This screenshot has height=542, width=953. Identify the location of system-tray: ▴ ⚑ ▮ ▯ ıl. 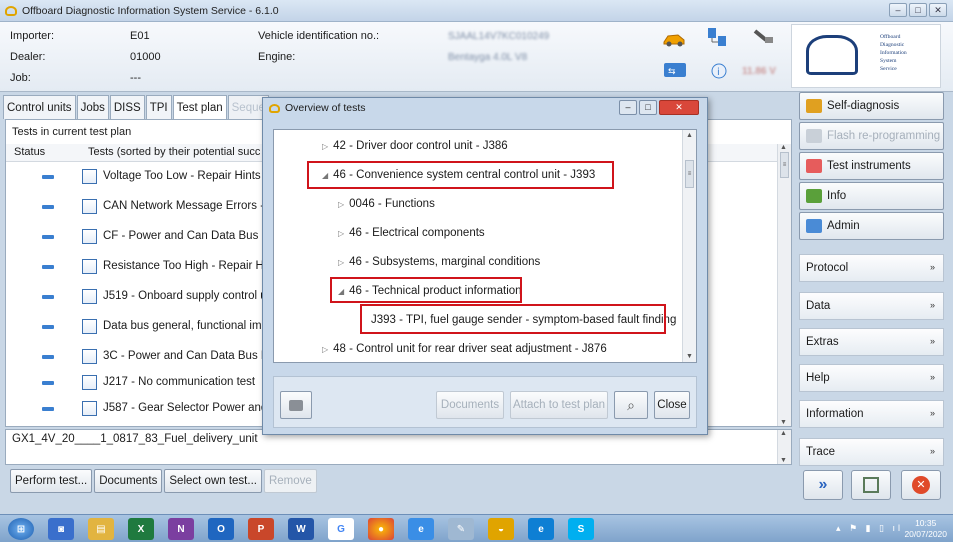
(869, 528).